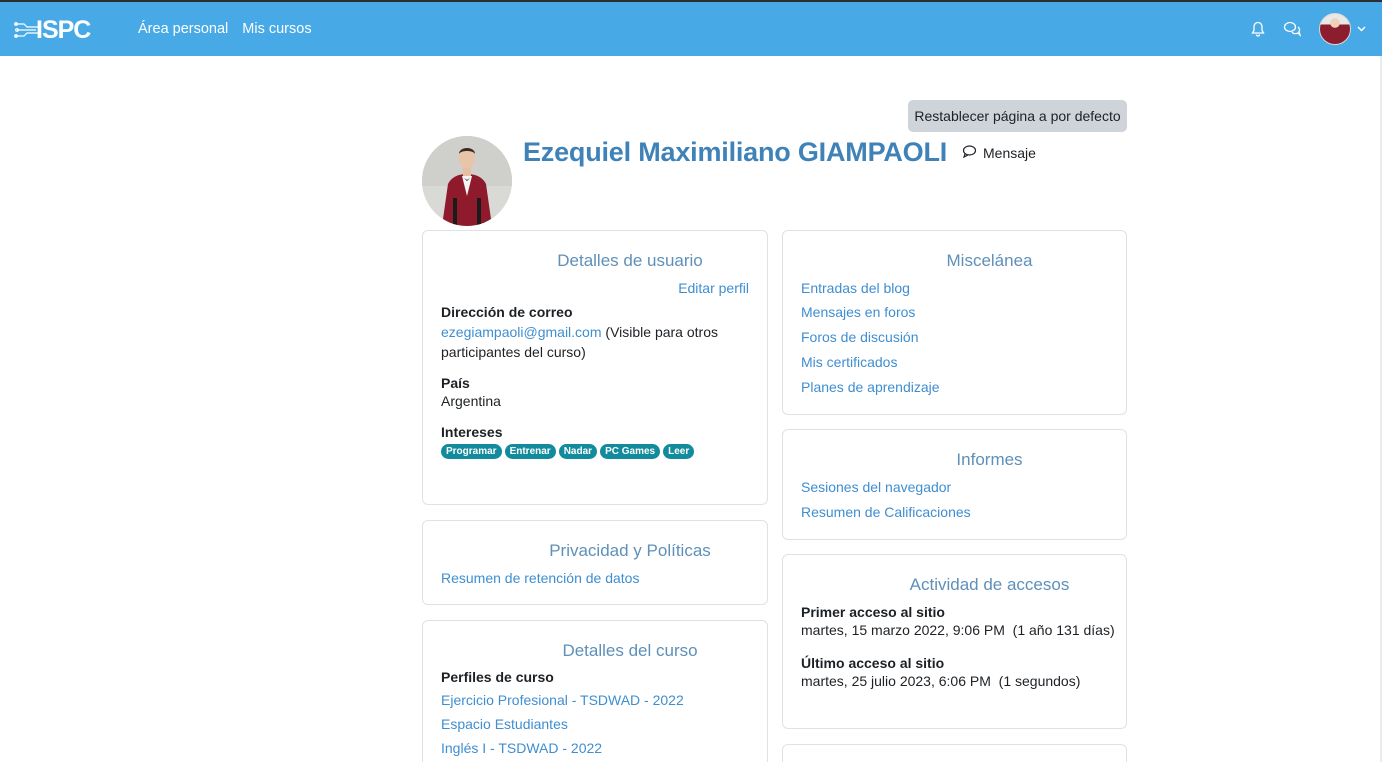 This screenshot has height=762, width=1382. What do you see at coordinates (521, 332) in the screenshot?
I see `email-link: ezegiampaoli@gmail.com` at bounding box center [521, 332].